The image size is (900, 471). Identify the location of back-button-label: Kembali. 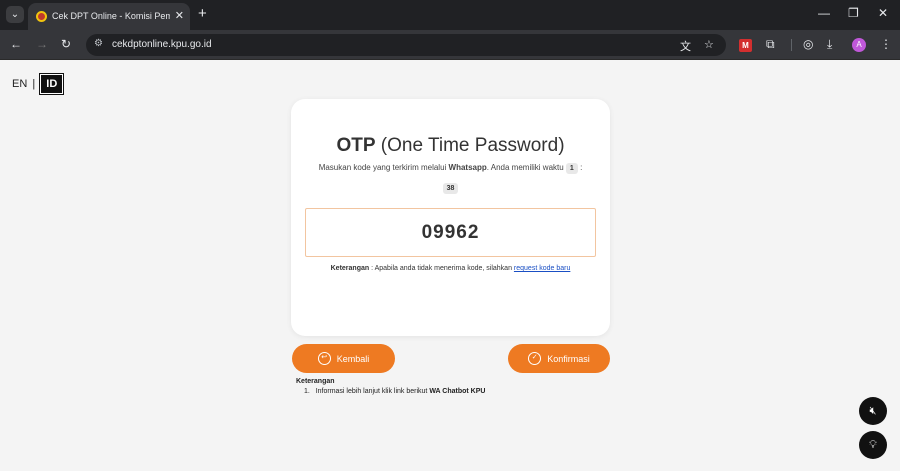
(353, 358).